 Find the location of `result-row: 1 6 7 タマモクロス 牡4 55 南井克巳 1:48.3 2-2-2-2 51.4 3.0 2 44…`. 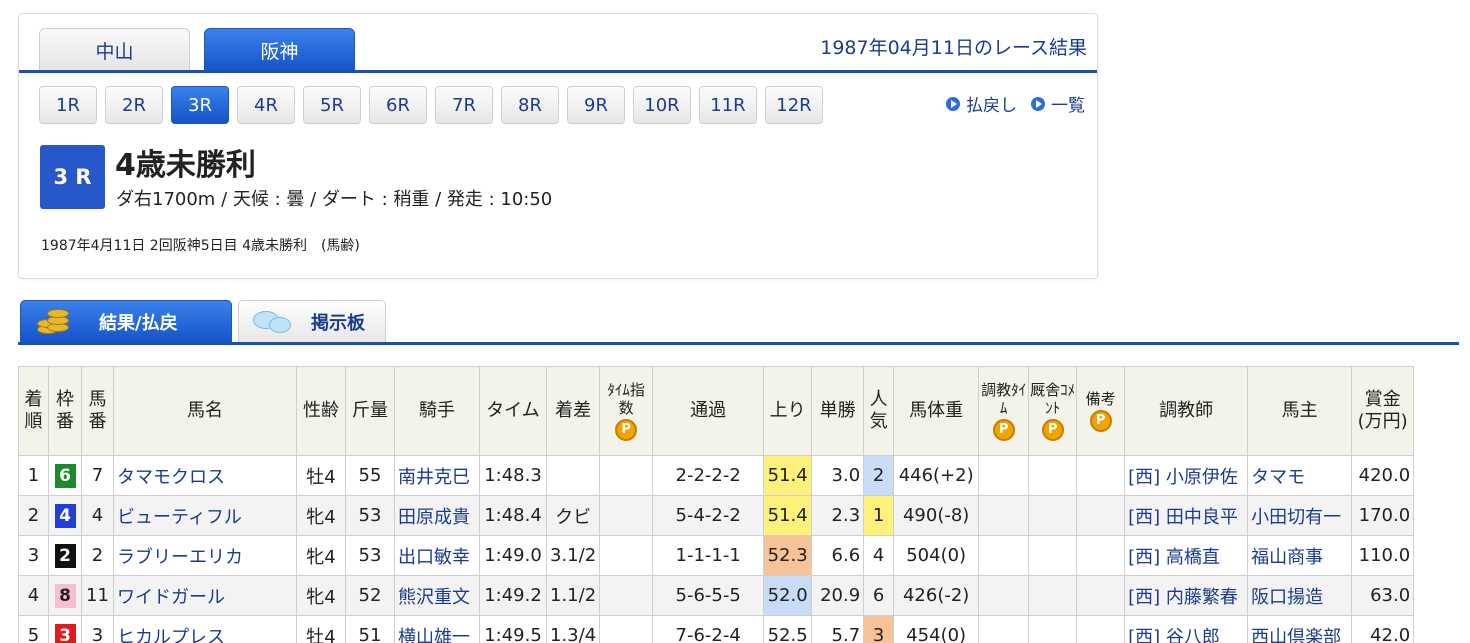

result-row: 1 6 7 タマモクロス 牡4 55 南井克巳 1:48.3 2-2-2-2 51.4 3.0 2 44… is located at coordinates (716, 475).